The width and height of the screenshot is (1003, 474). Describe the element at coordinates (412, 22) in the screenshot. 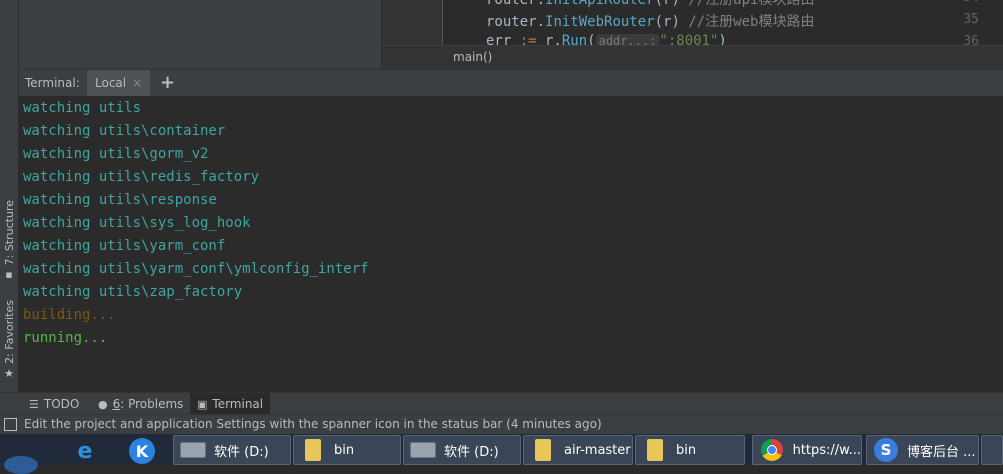

I see `line-gutter` at that location.